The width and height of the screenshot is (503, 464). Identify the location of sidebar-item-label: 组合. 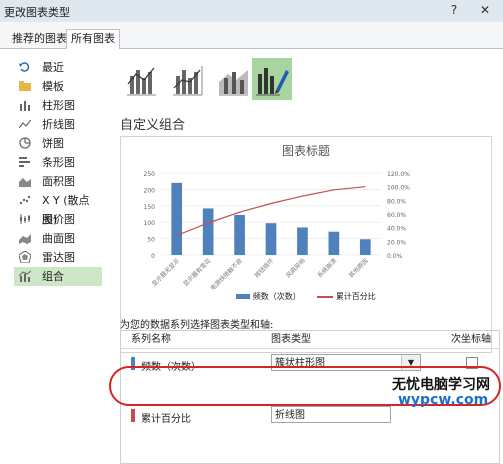
(53, 276).